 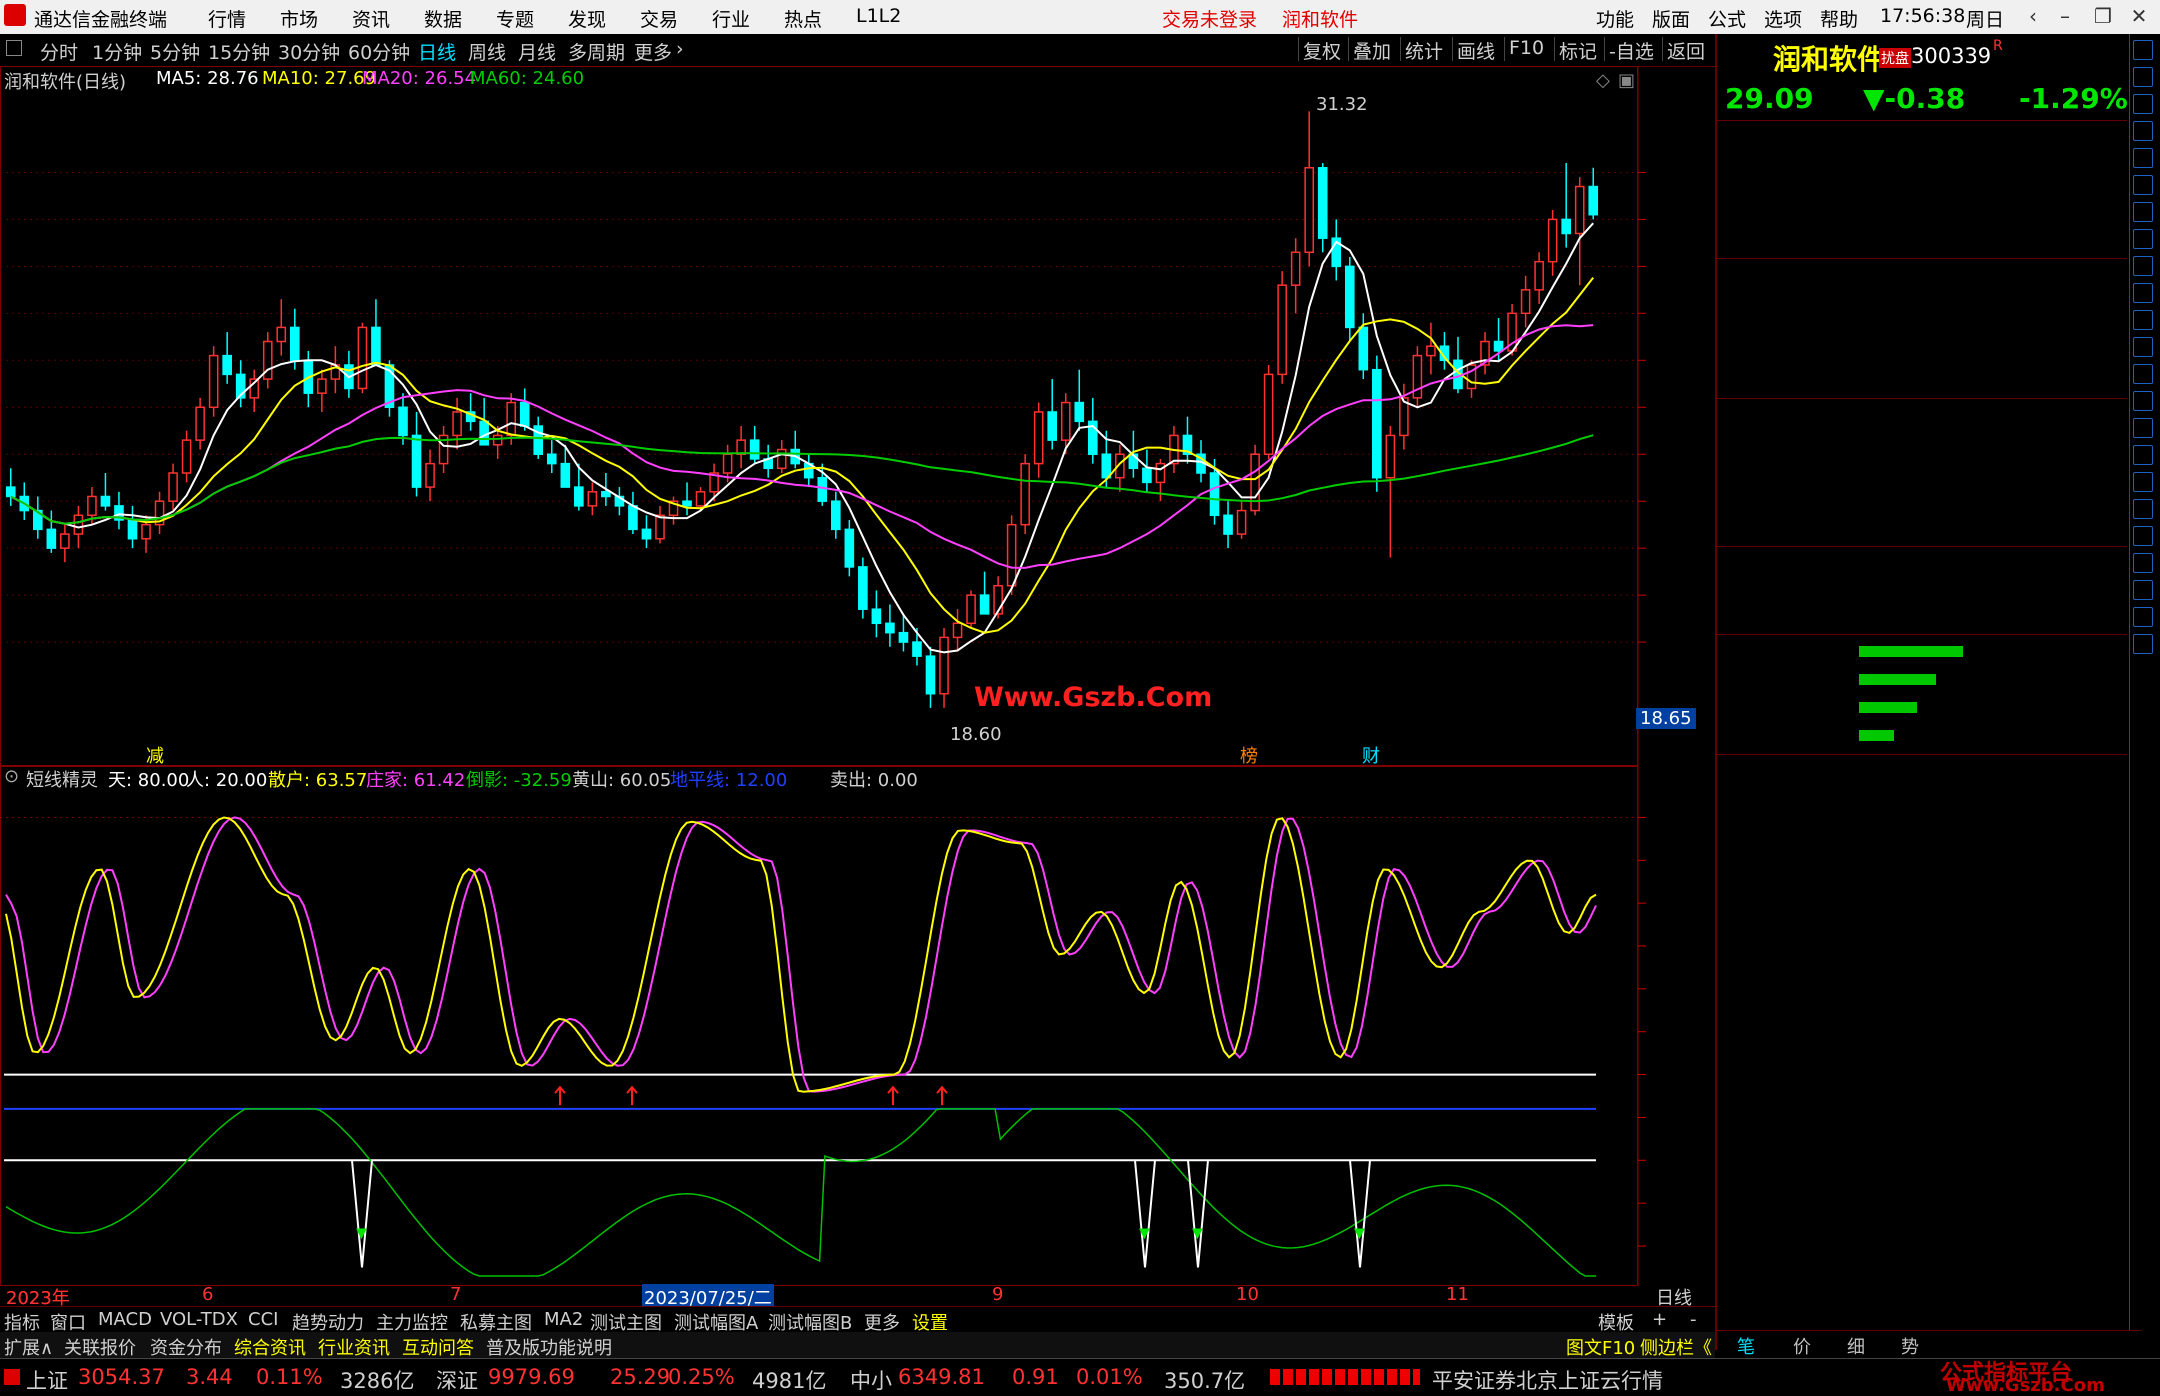 I want to click on menu-shichang: 市场, so click(x=299, y=18).